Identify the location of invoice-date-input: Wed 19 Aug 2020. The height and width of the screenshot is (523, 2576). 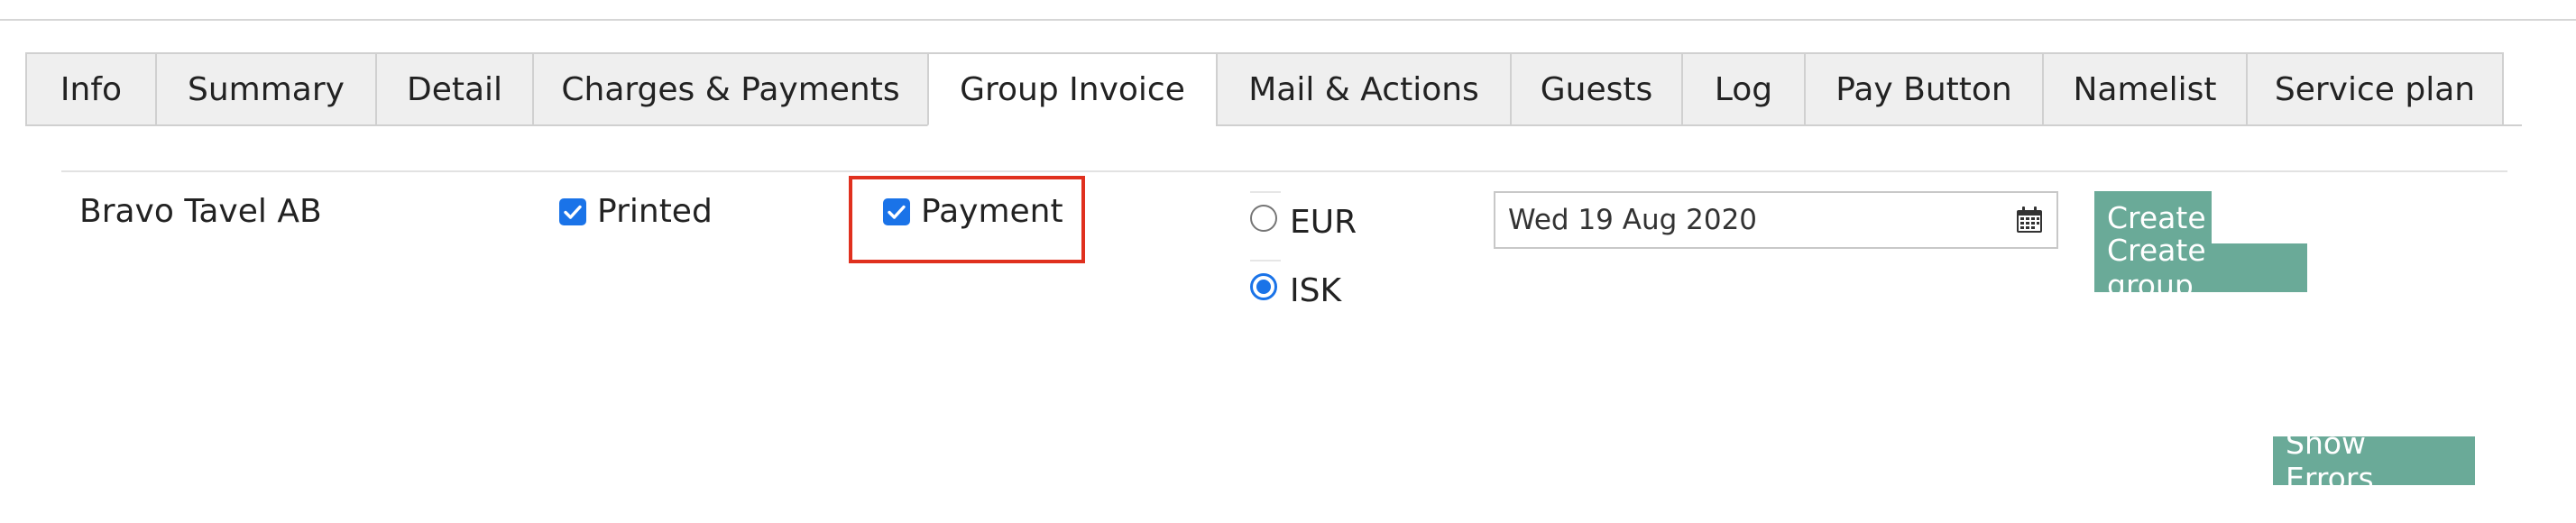
(1776, 220).